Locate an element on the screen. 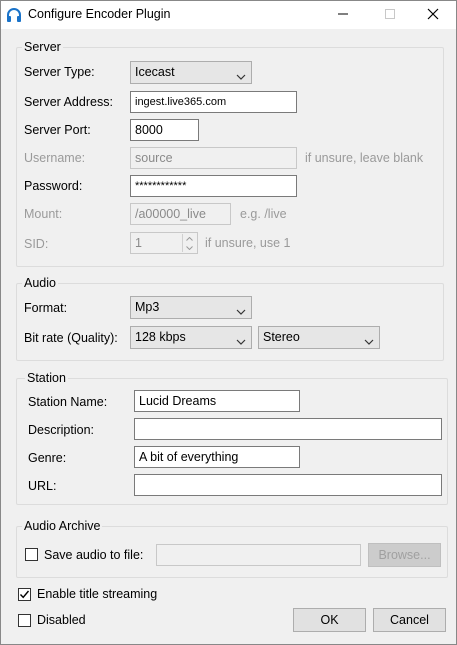  channels-select: Stereo is located at coordinates (319, 337).